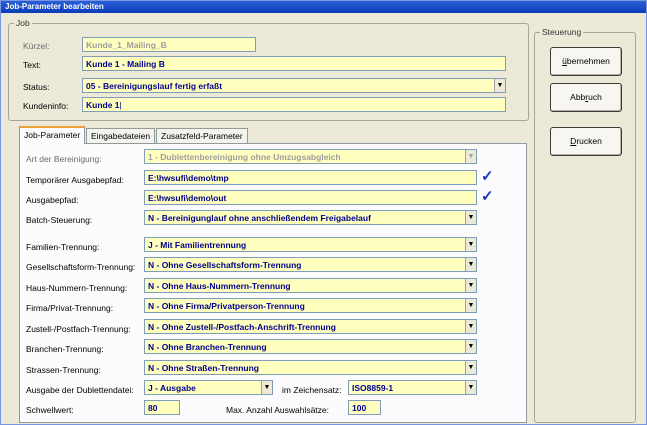 The width and height of the screenshot is (647, 425). I want to click on hausnummern-select: N - Ohne Haus-Nummern-Trennung ▼, so click(310, 285).